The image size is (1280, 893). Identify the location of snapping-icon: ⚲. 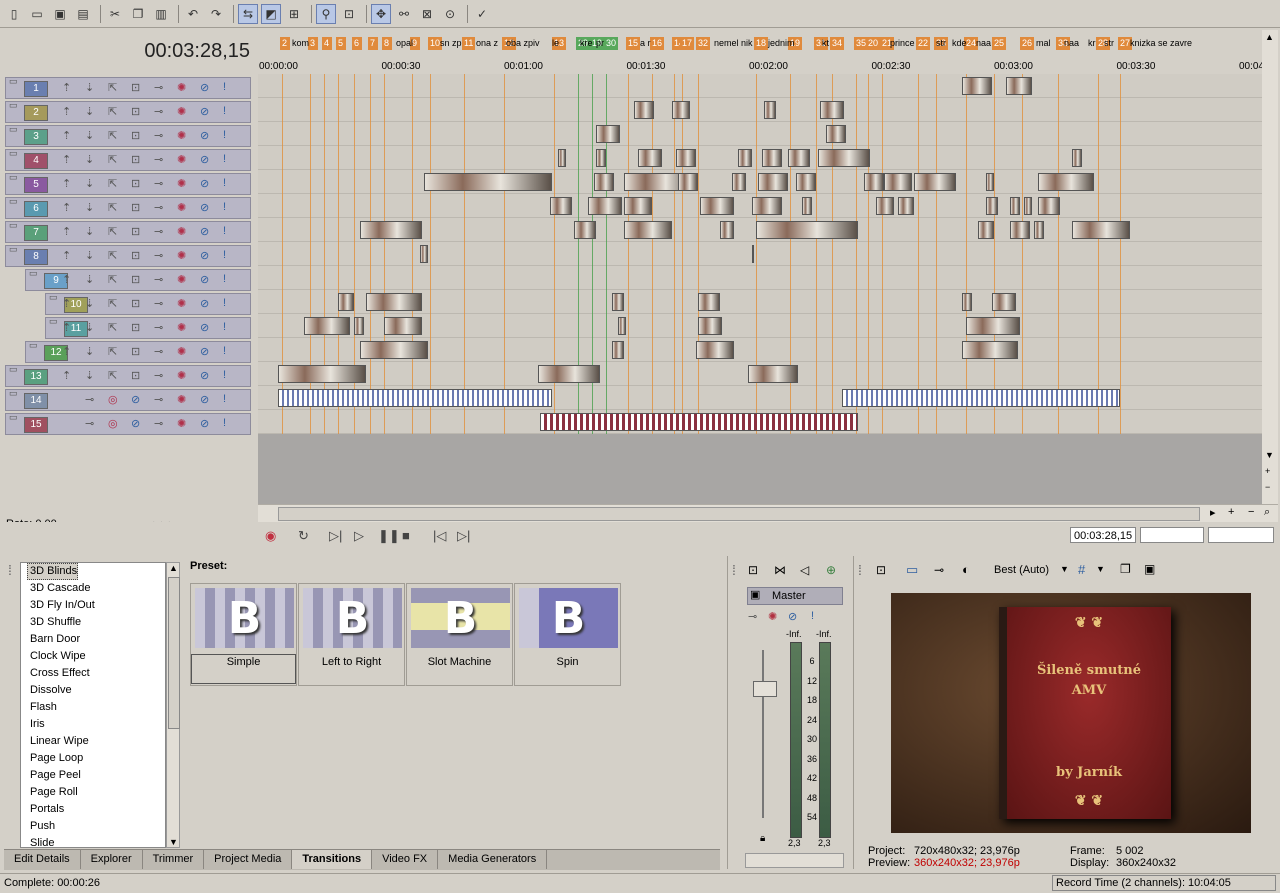
(326, 13).